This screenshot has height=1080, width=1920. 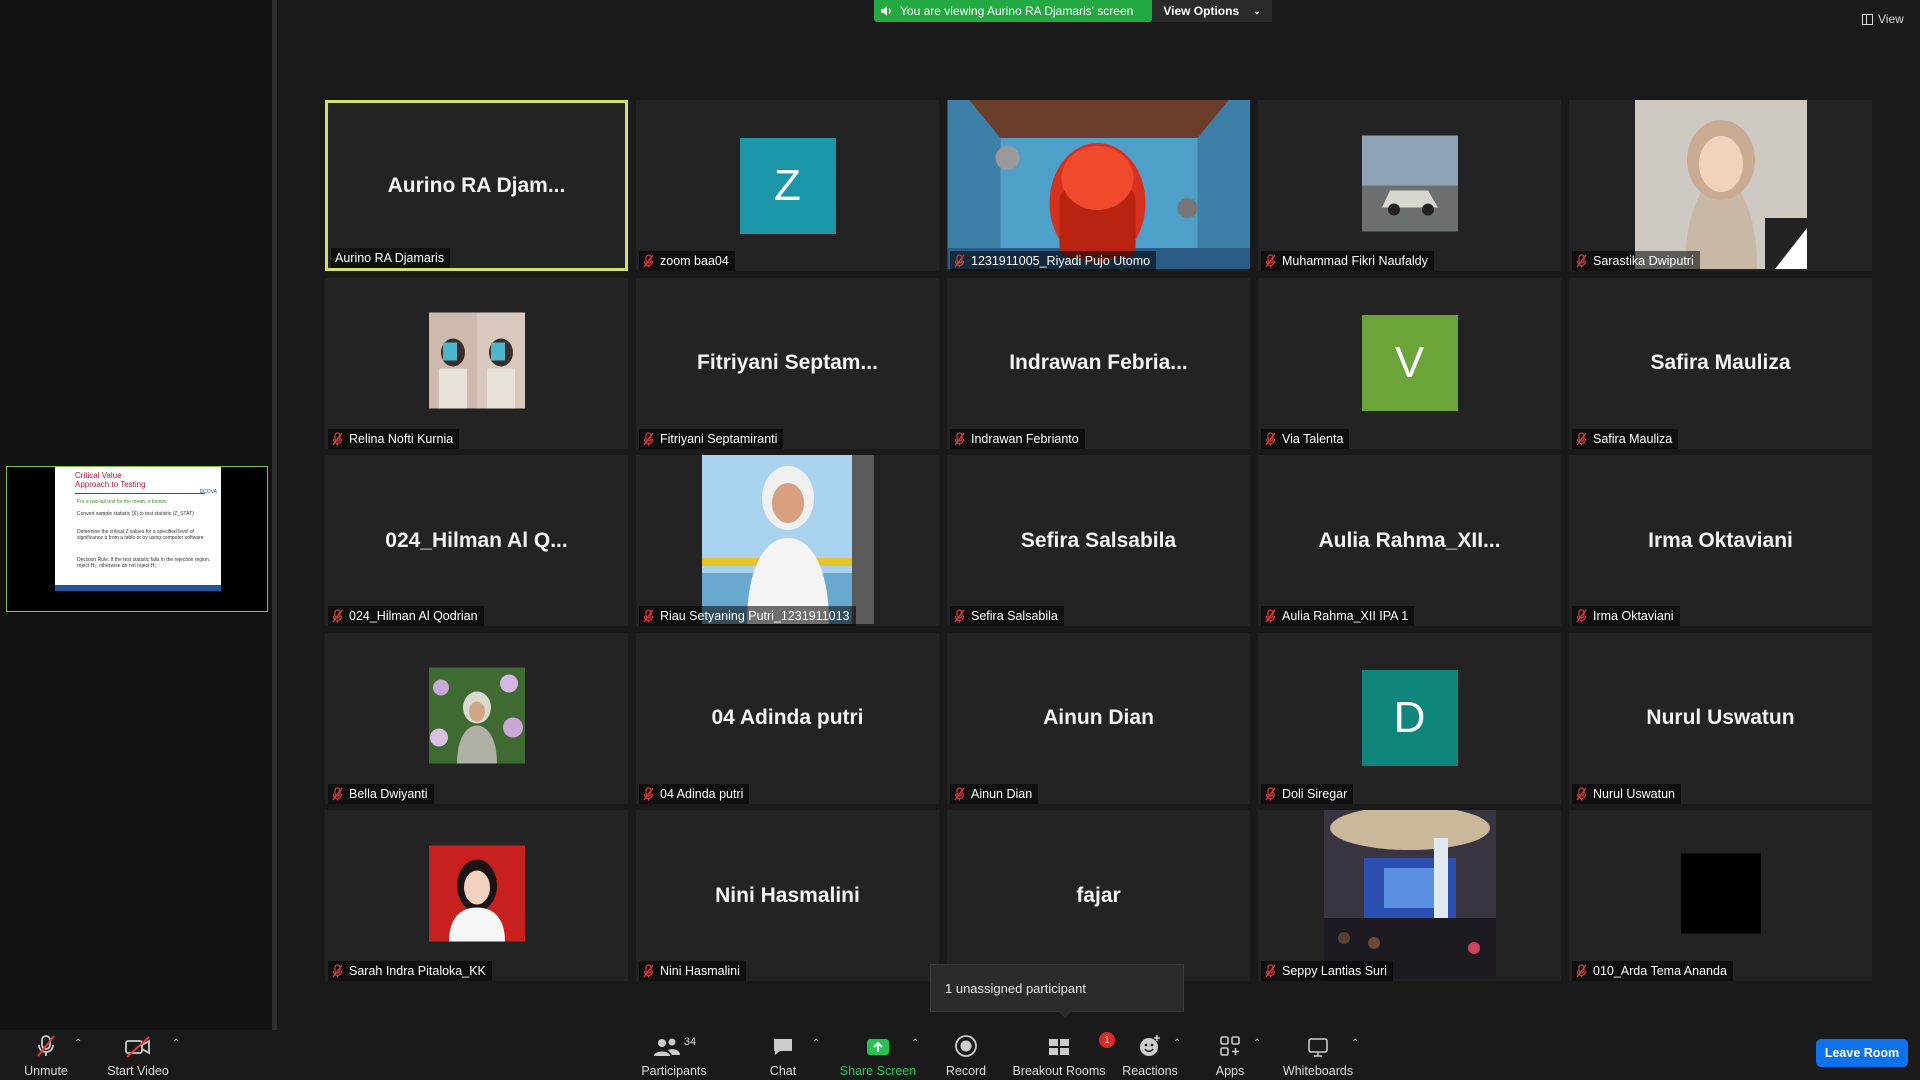 I want to click on participant-tile: Seppy Lantias Suri, so click(x=1409, y=895).